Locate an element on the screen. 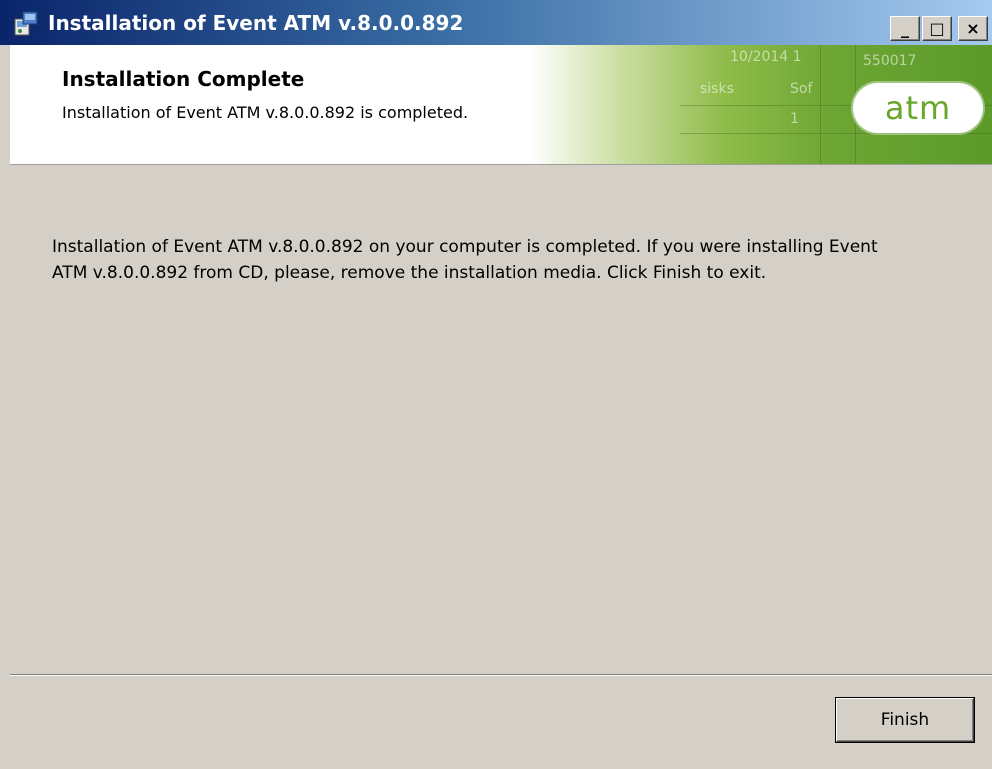 This screenshot has height=769, width=992. banner-ghost-text: sisks is located at coordinates (717, 89).